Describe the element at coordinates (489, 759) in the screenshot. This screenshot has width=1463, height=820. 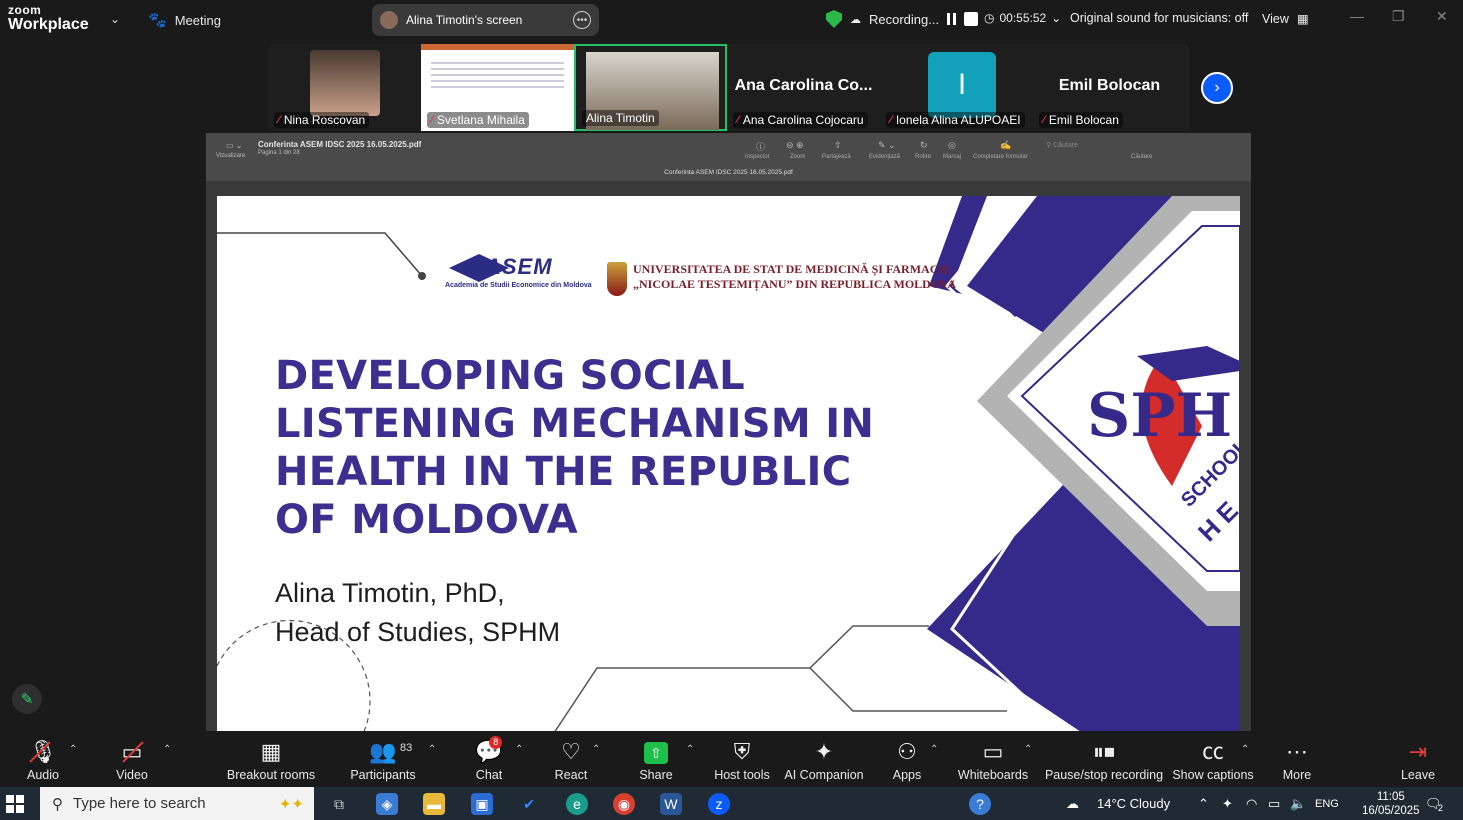
I see `chat-button: 💬 8 Chat` at that location.